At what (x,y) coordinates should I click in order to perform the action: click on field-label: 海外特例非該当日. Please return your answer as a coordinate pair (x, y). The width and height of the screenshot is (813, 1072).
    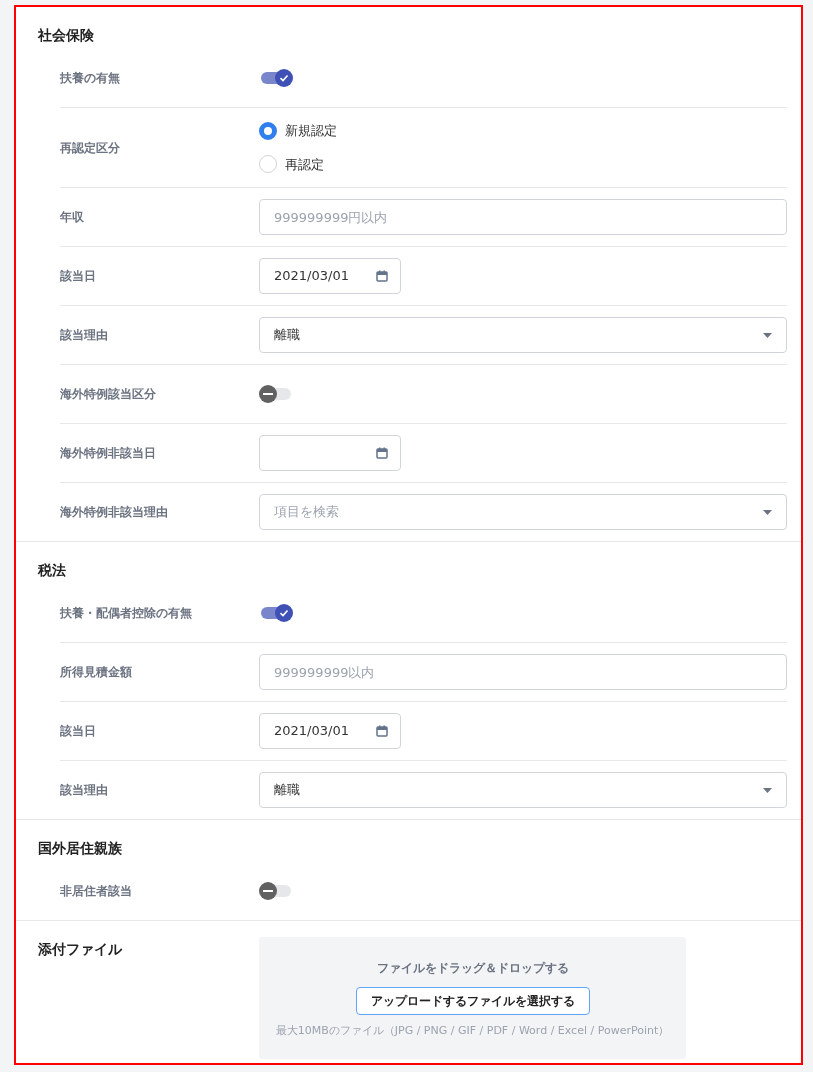
    Looking at the image, I should click on (108, 453).